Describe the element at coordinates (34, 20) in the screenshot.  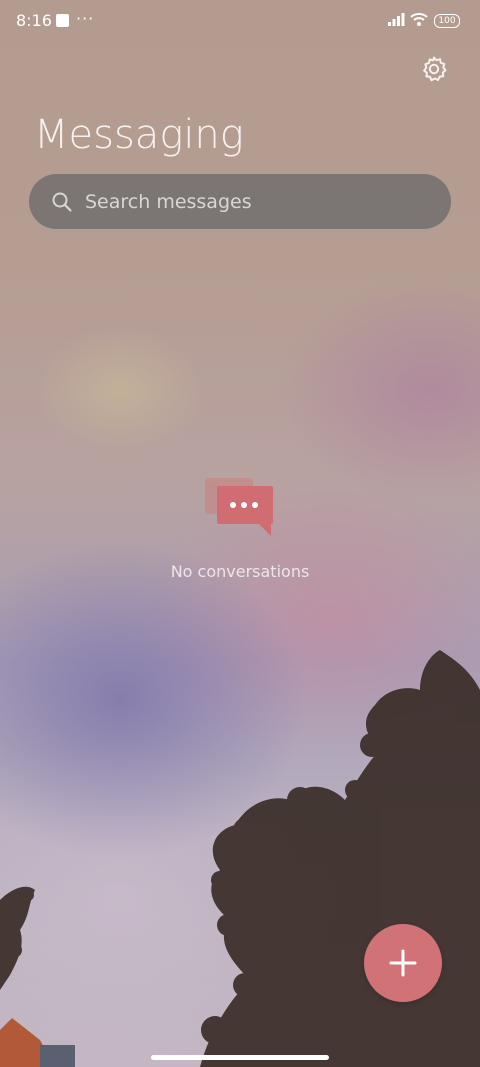
I see `status-time: 8:16` at that location.